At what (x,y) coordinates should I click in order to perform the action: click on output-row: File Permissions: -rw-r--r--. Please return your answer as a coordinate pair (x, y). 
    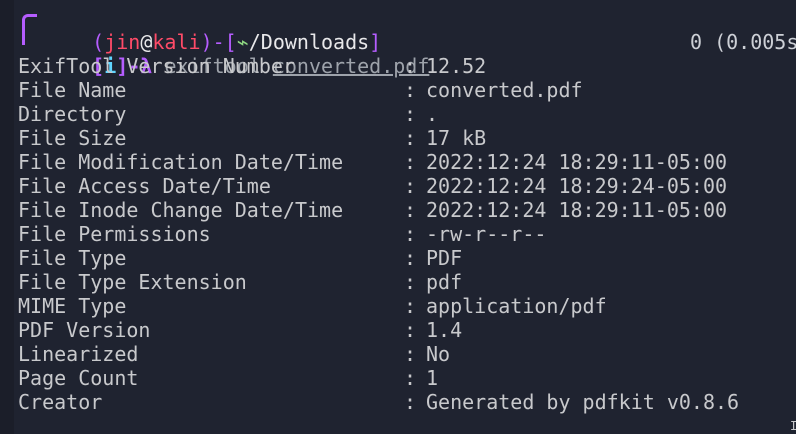
    Looking at the image, I should click on (398, 234).